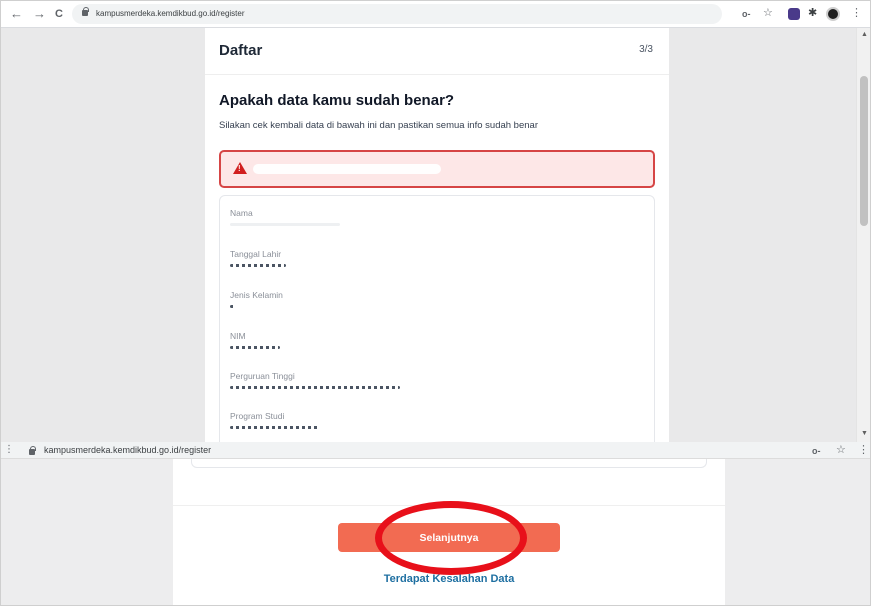 This screenshot has width=871, height=606. Describe the element at coordinates (315, 380) in the screenshot. I see `field-perguruan-tinggi: Perguruan Tinggi` at that location.